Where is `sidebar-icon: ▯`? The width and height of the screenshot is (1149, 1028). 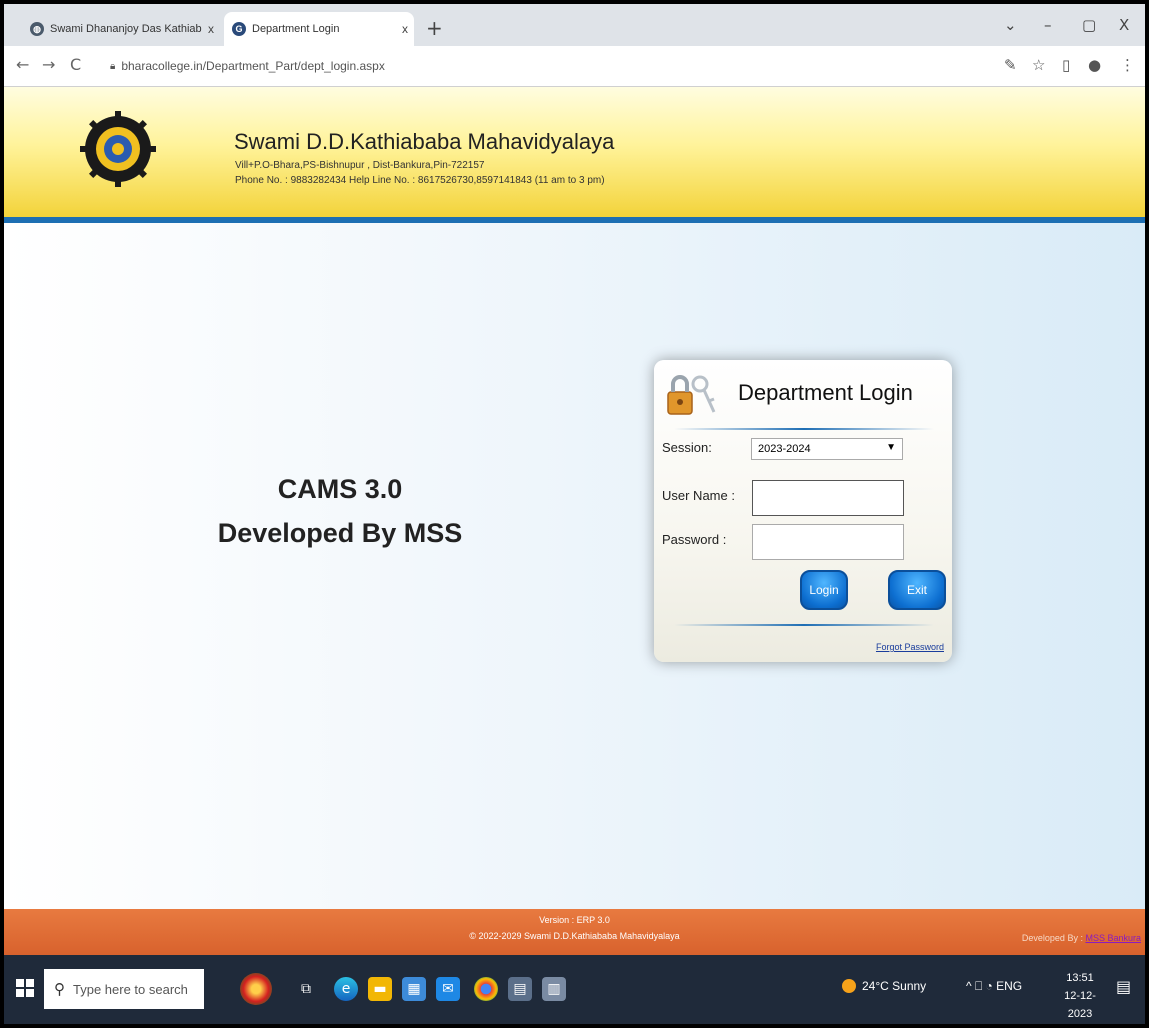 sidebar-icon: ▯ is located at coordinates (1066, 65).